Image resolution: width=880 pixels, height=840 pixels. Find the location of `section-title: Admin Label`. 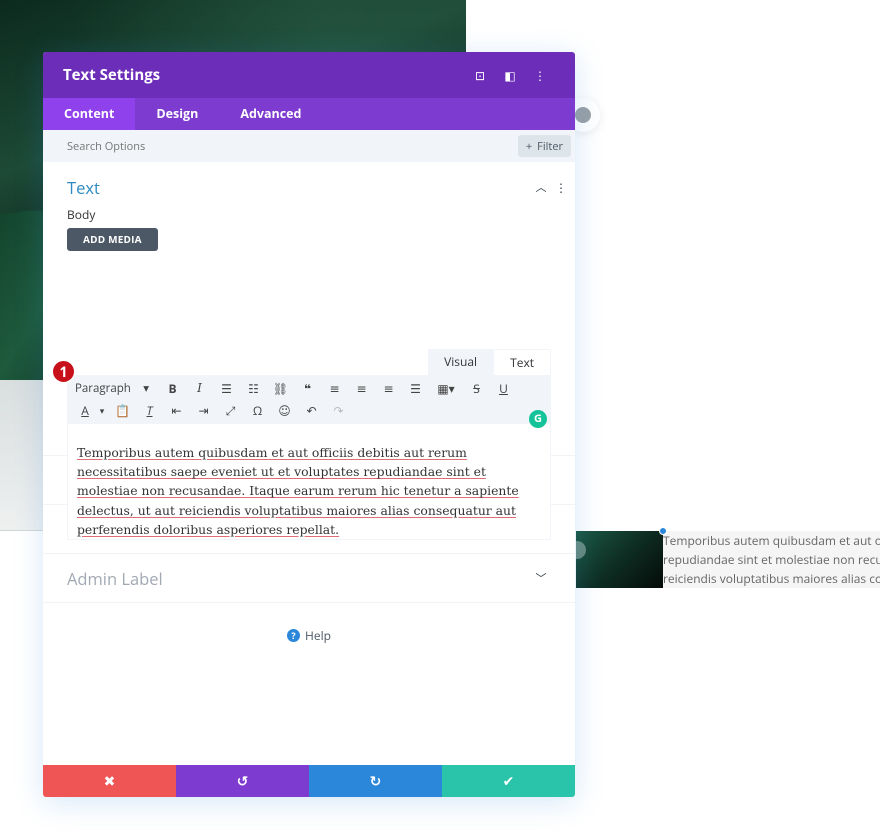

section-title: Admin Label is located at coordinates (115, 578).